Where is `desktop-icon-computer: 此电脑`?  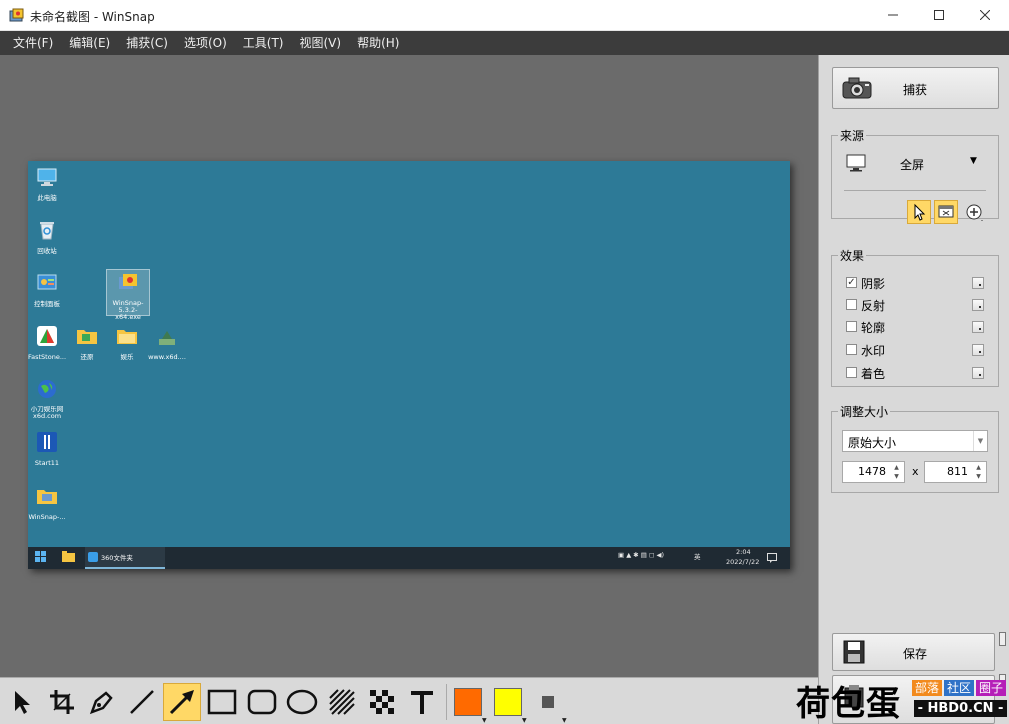
desktop-icon-computer: 此电脑 is located at coordinates (48, 184).